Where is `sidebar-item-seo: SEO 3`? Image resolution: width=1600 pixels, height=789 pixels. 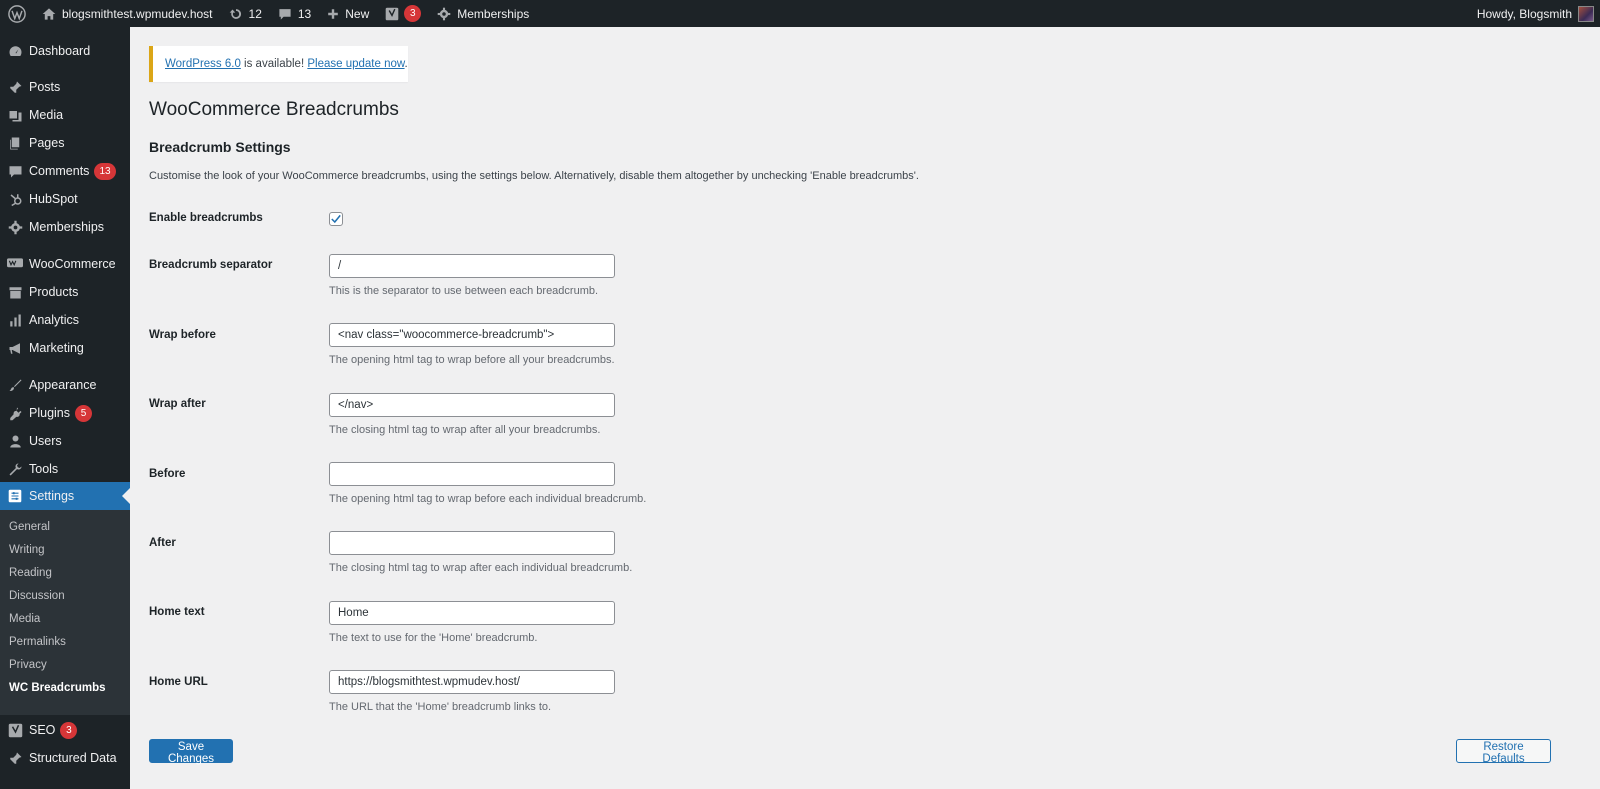
sidebar-item-seo: SEO 3 is located at coordinates (65, 730).